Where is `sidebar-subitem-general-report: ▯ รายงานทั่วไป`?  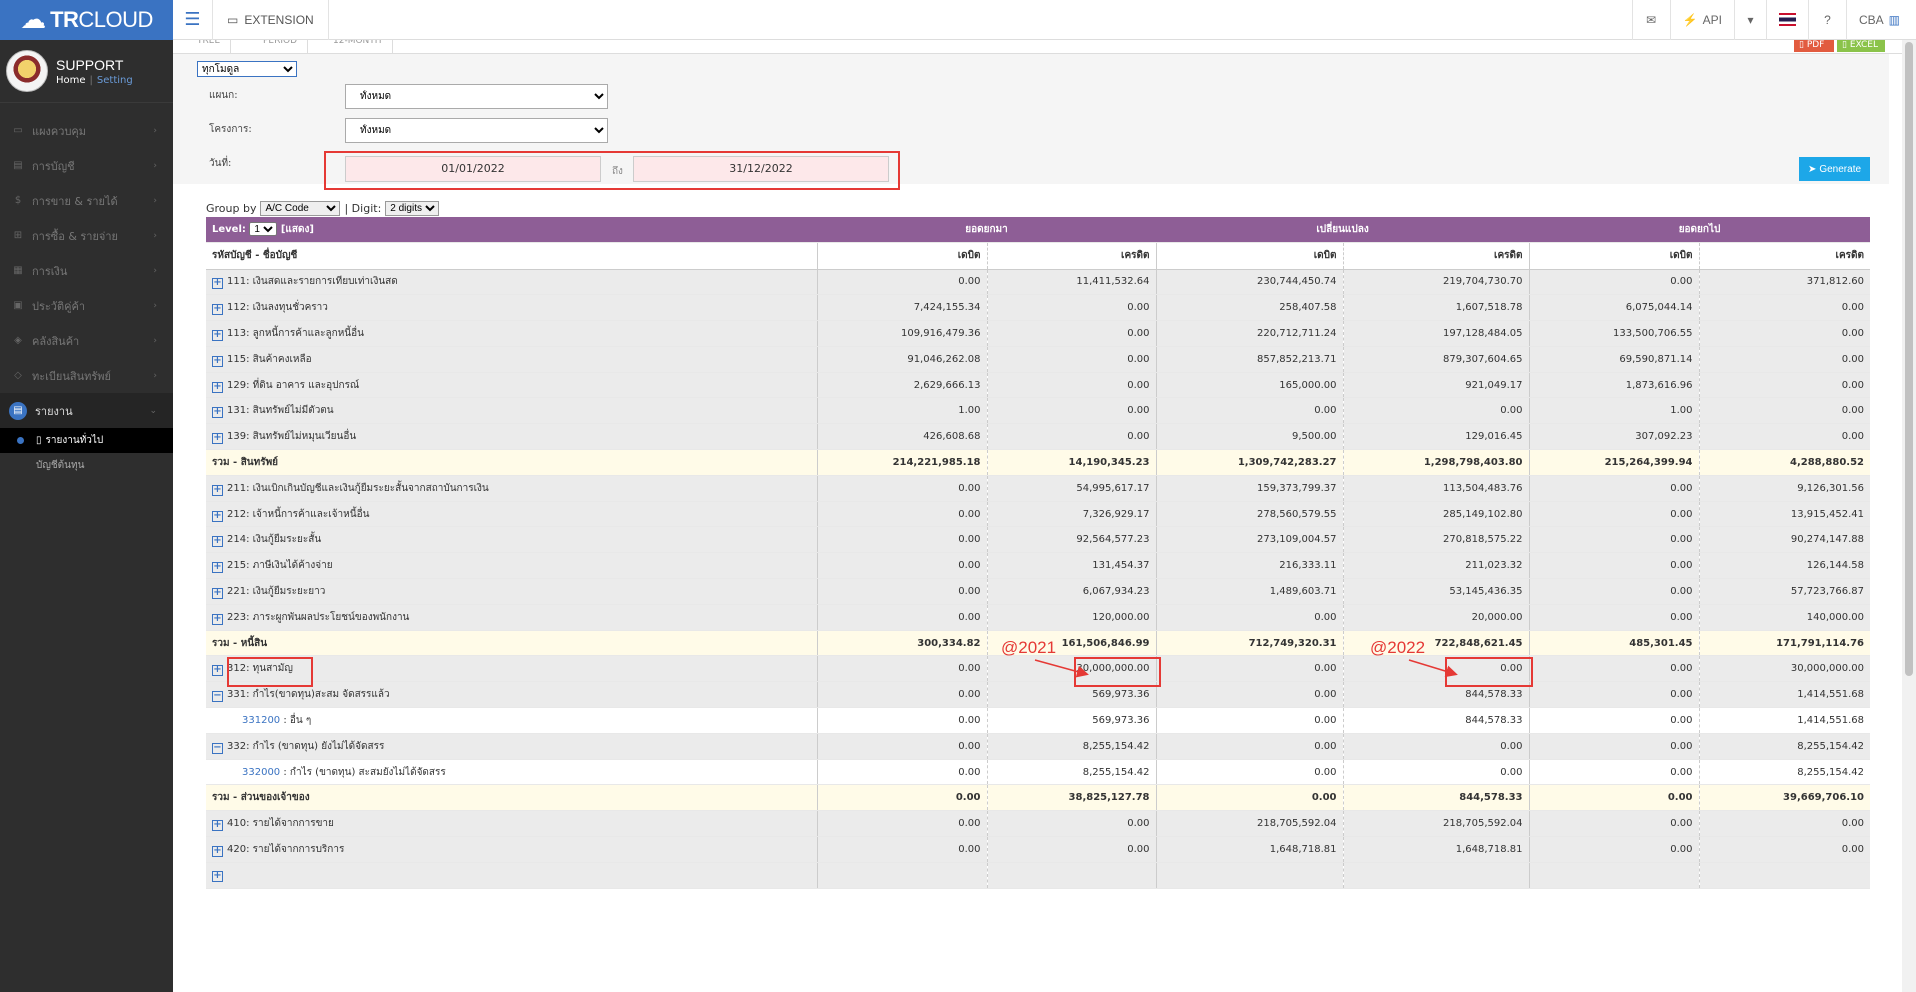
sidebar-subitem-general-report: ▯ รายงานทั่วไป is located at coordinates (86, 440).